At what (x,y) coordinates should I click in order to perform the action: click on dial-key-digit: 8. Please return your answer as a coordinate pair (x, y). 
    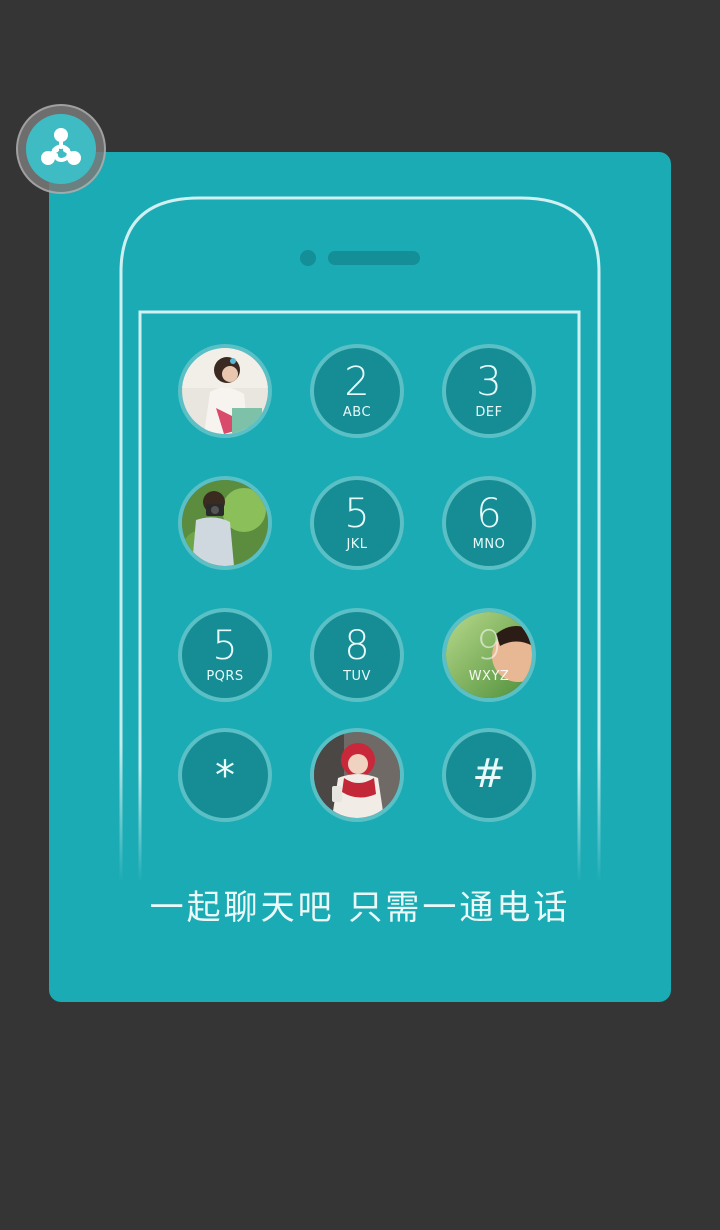
    Looking at the image, I should click on (357, 646).